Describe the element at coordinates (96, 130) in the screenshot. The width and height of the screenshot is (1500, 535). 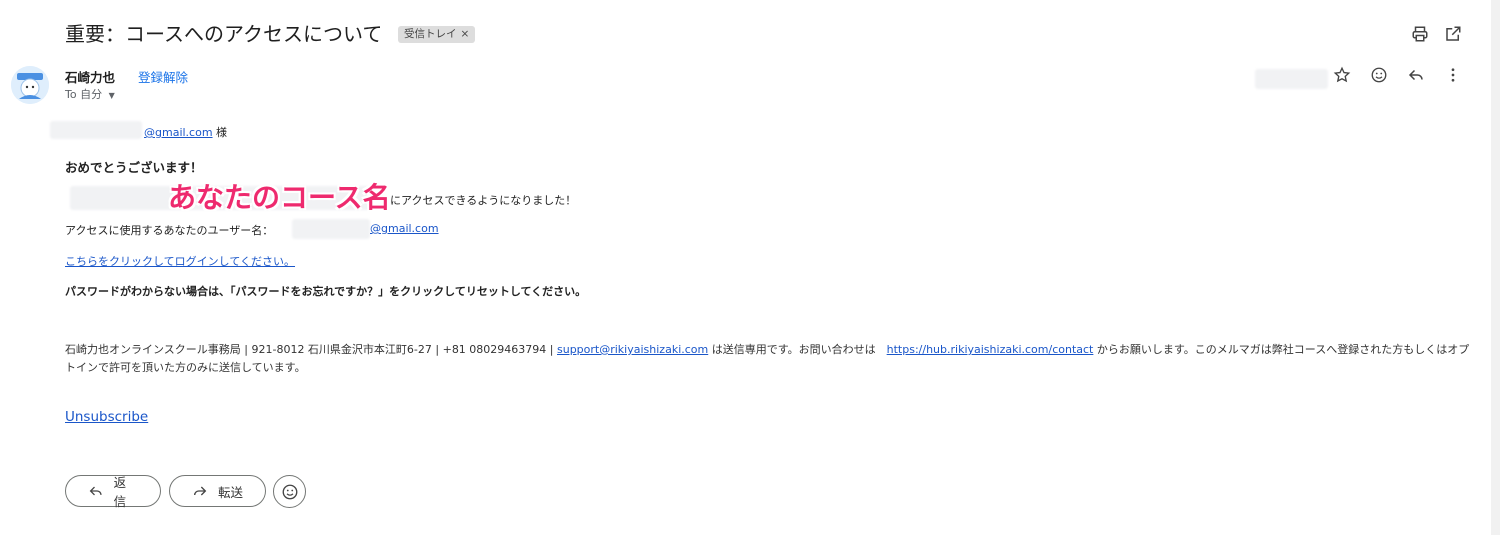
I see `redacted-recipient-name` at that location.